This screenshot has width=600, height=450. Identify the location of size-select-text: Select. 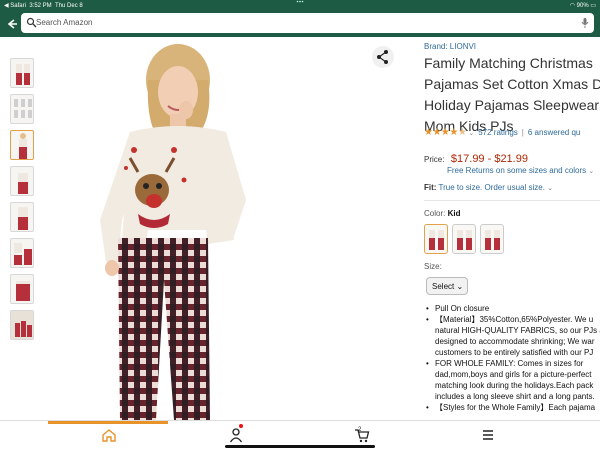
(443, 286).